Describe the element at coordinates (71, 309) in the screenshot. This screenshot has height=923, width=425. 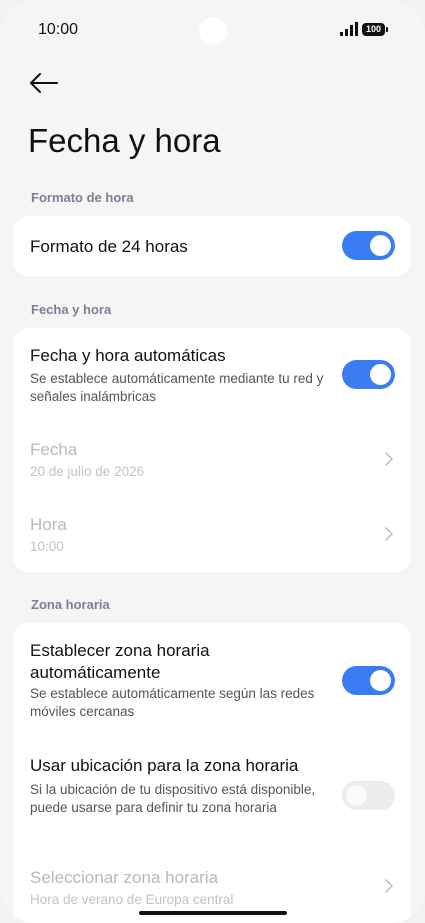
I see `section-label-date-time: Fecha y hora` at that location.